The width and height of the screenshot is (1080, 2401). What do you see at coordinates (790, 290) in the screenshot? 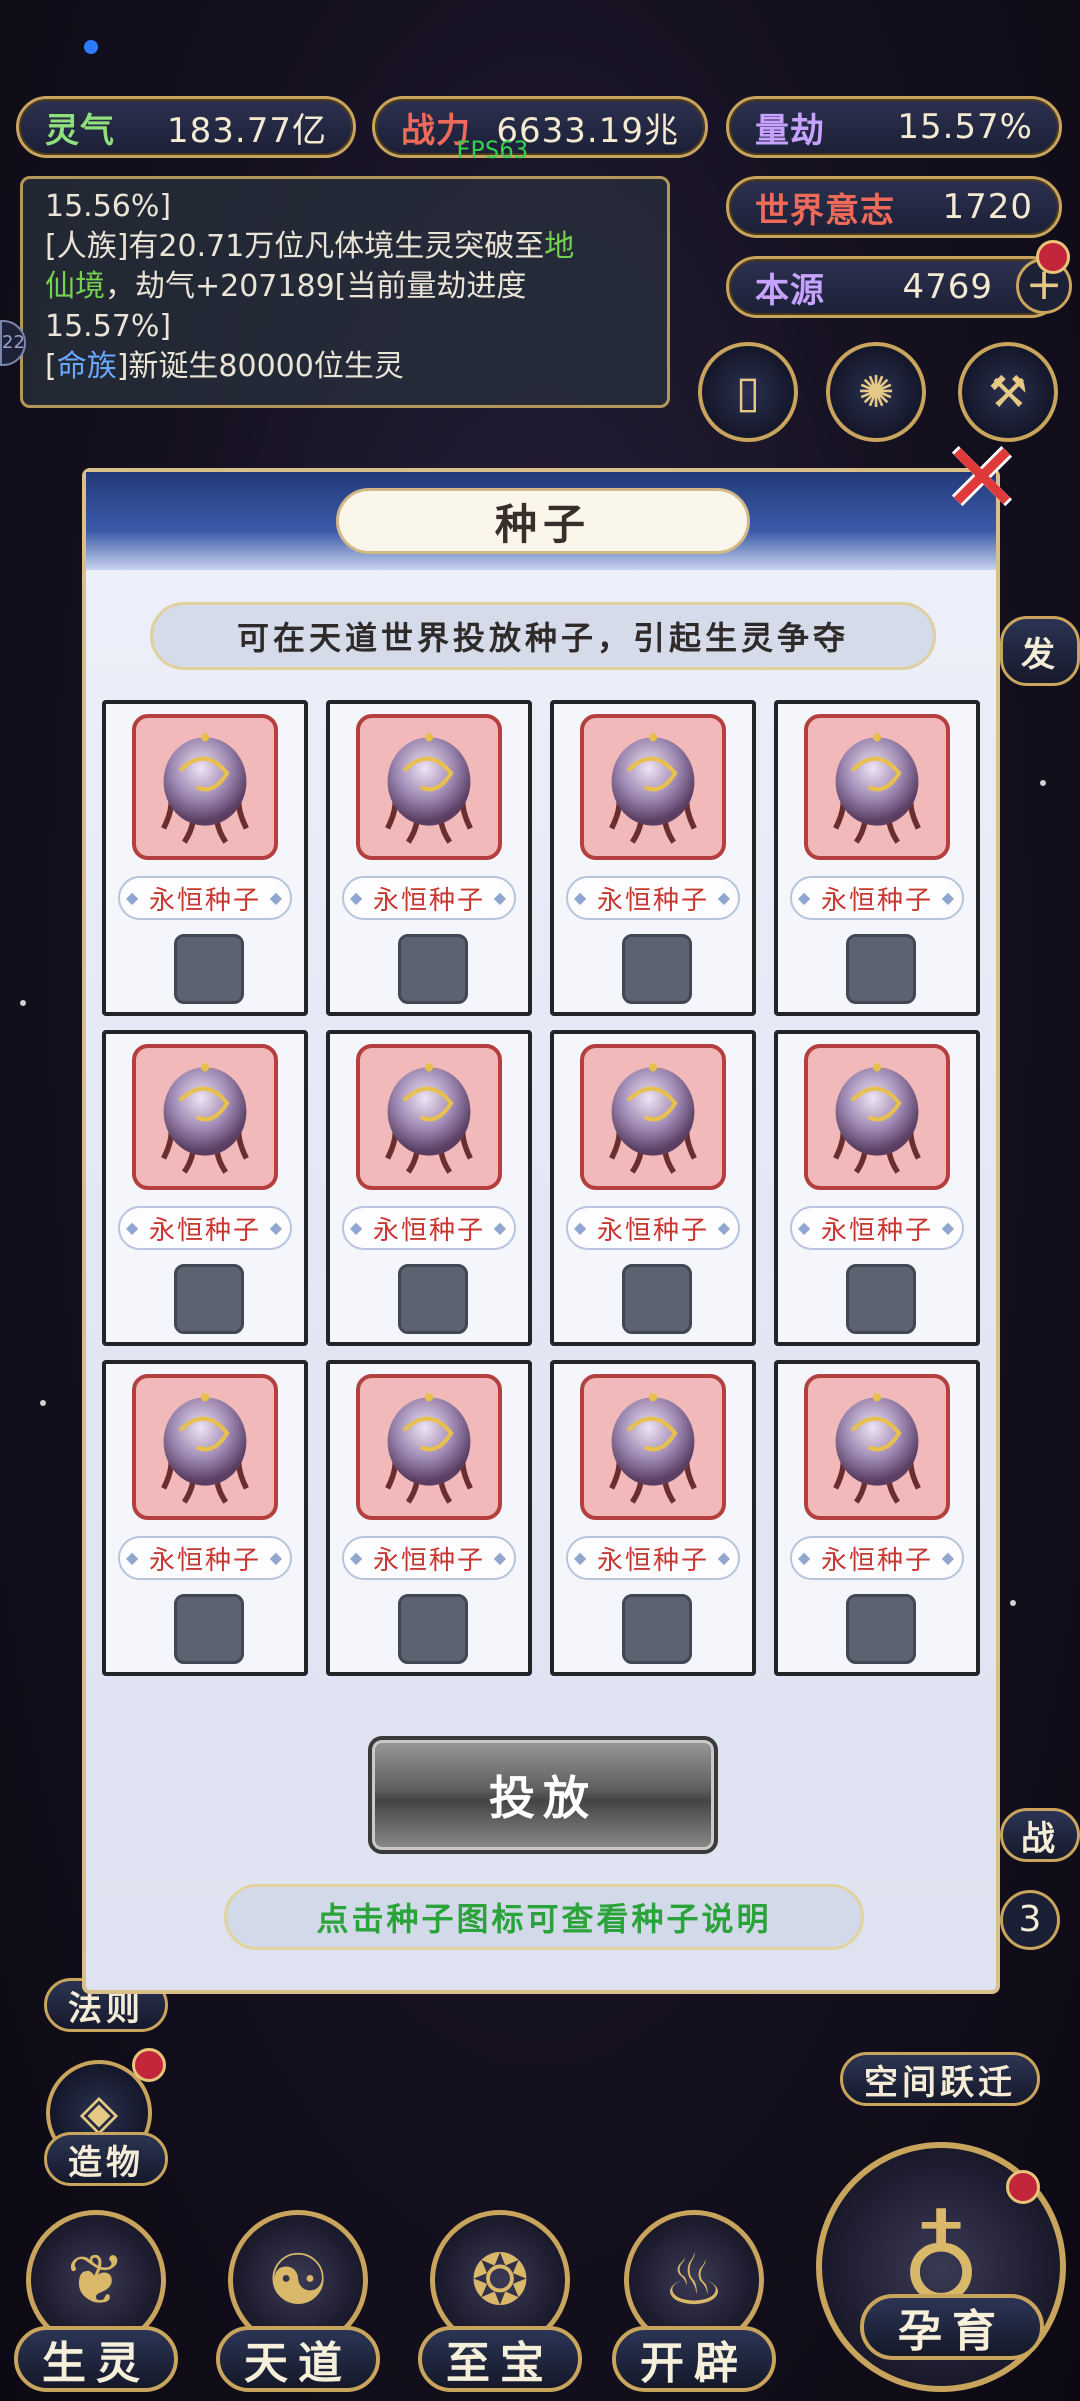
I see `benyuan-label: 本源` at bounding box center [790, 290].